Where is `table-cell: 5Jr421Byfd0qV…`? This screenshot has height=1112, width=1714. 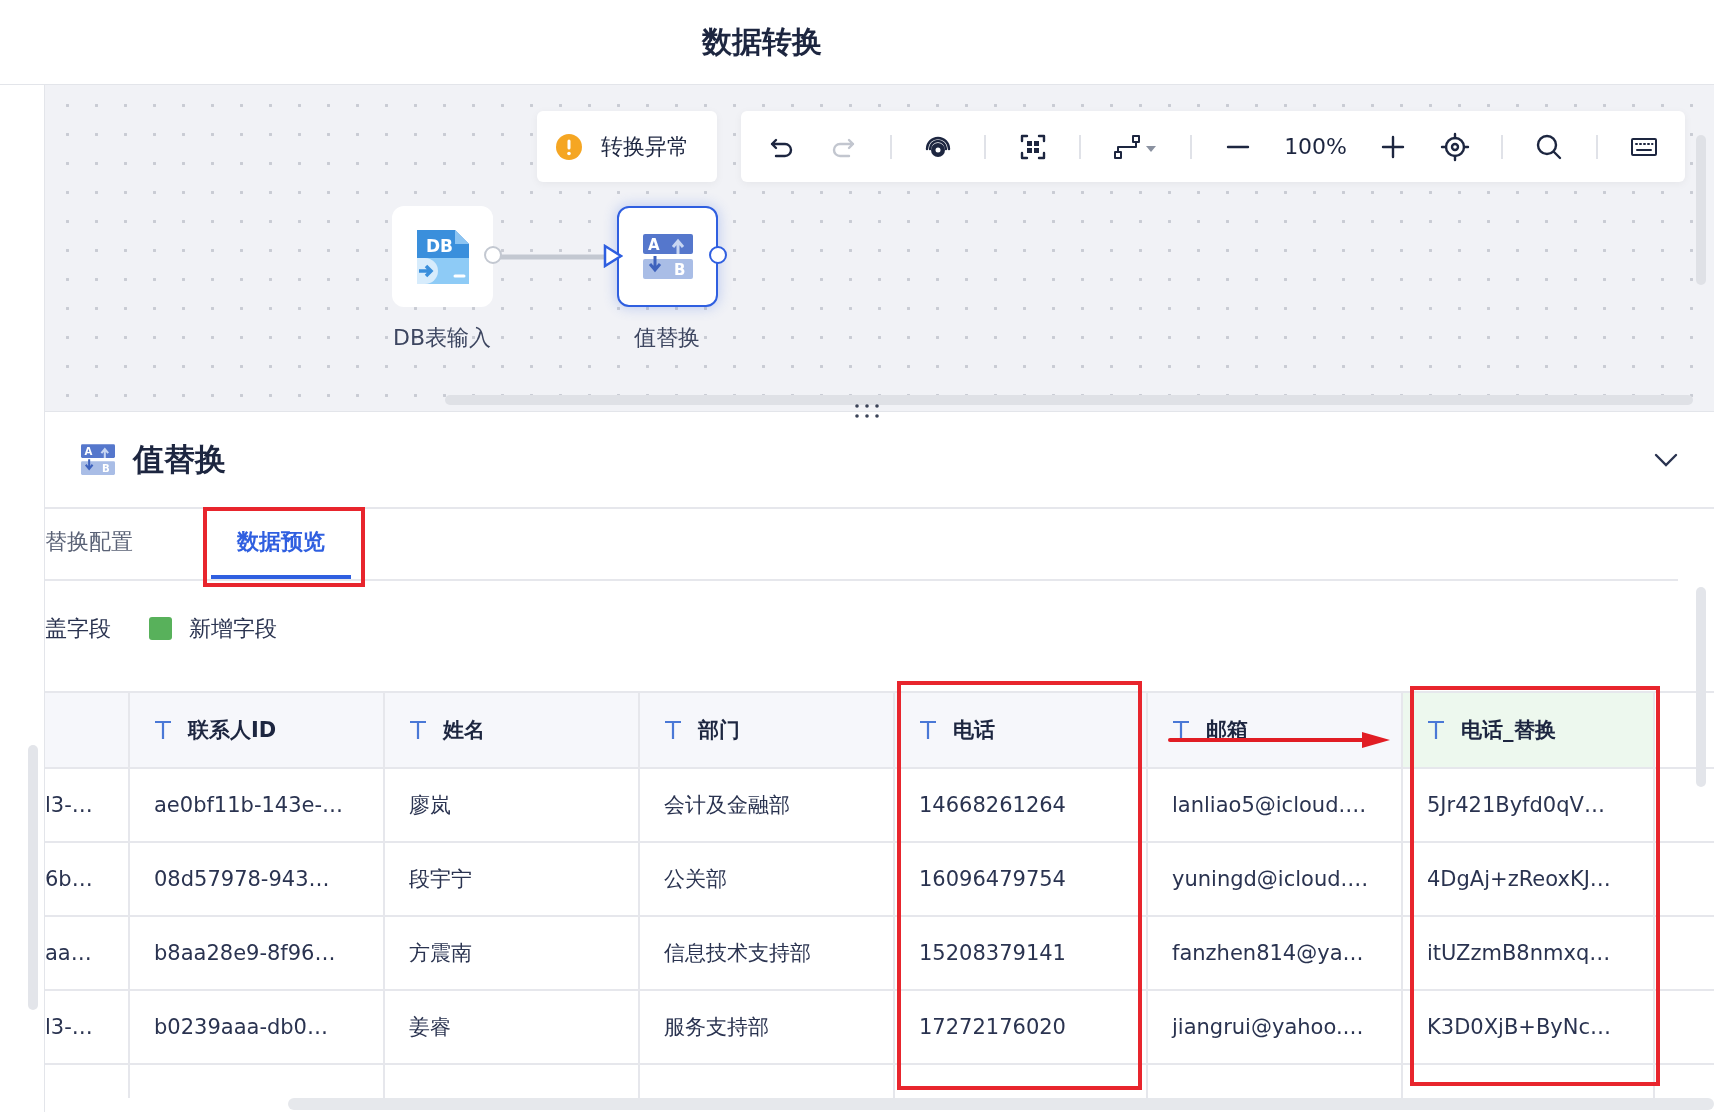
table-cell: 5Jr421Byfd0qV… is located at coordinates (1516, 805).